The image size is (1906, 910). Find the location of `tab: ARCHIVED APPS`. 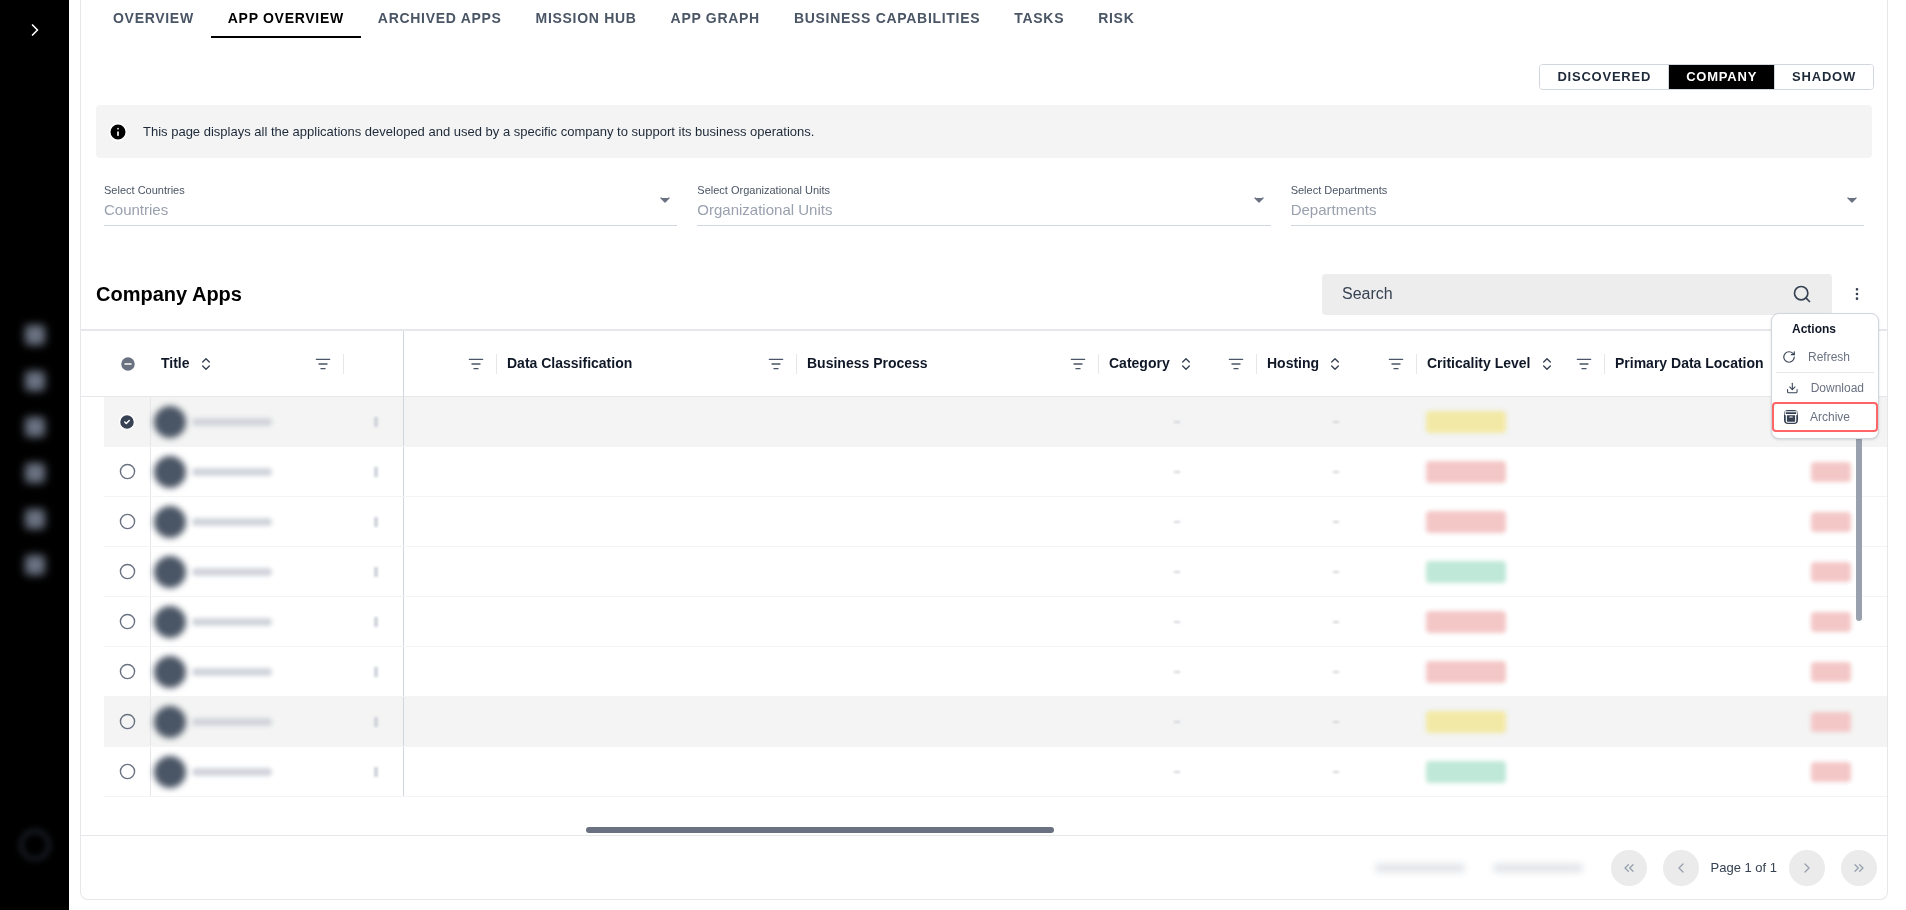

tab: ARCHIVED APPS is located at coordinates (439, 19).